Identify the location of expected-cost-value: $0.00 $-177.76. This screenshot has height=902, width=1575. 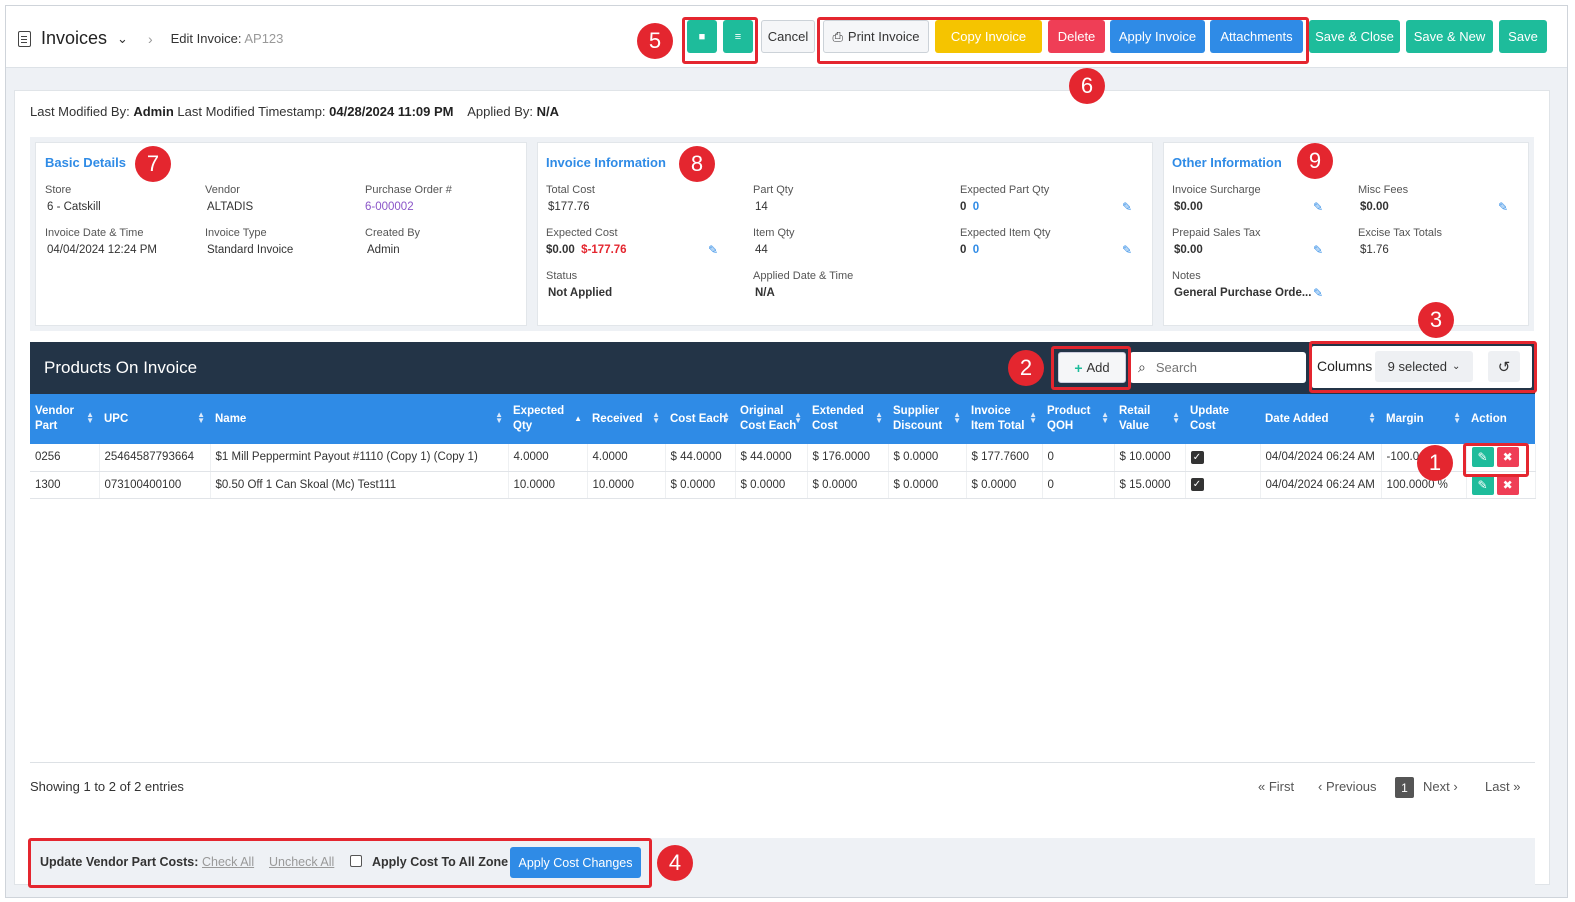
(586, 250).